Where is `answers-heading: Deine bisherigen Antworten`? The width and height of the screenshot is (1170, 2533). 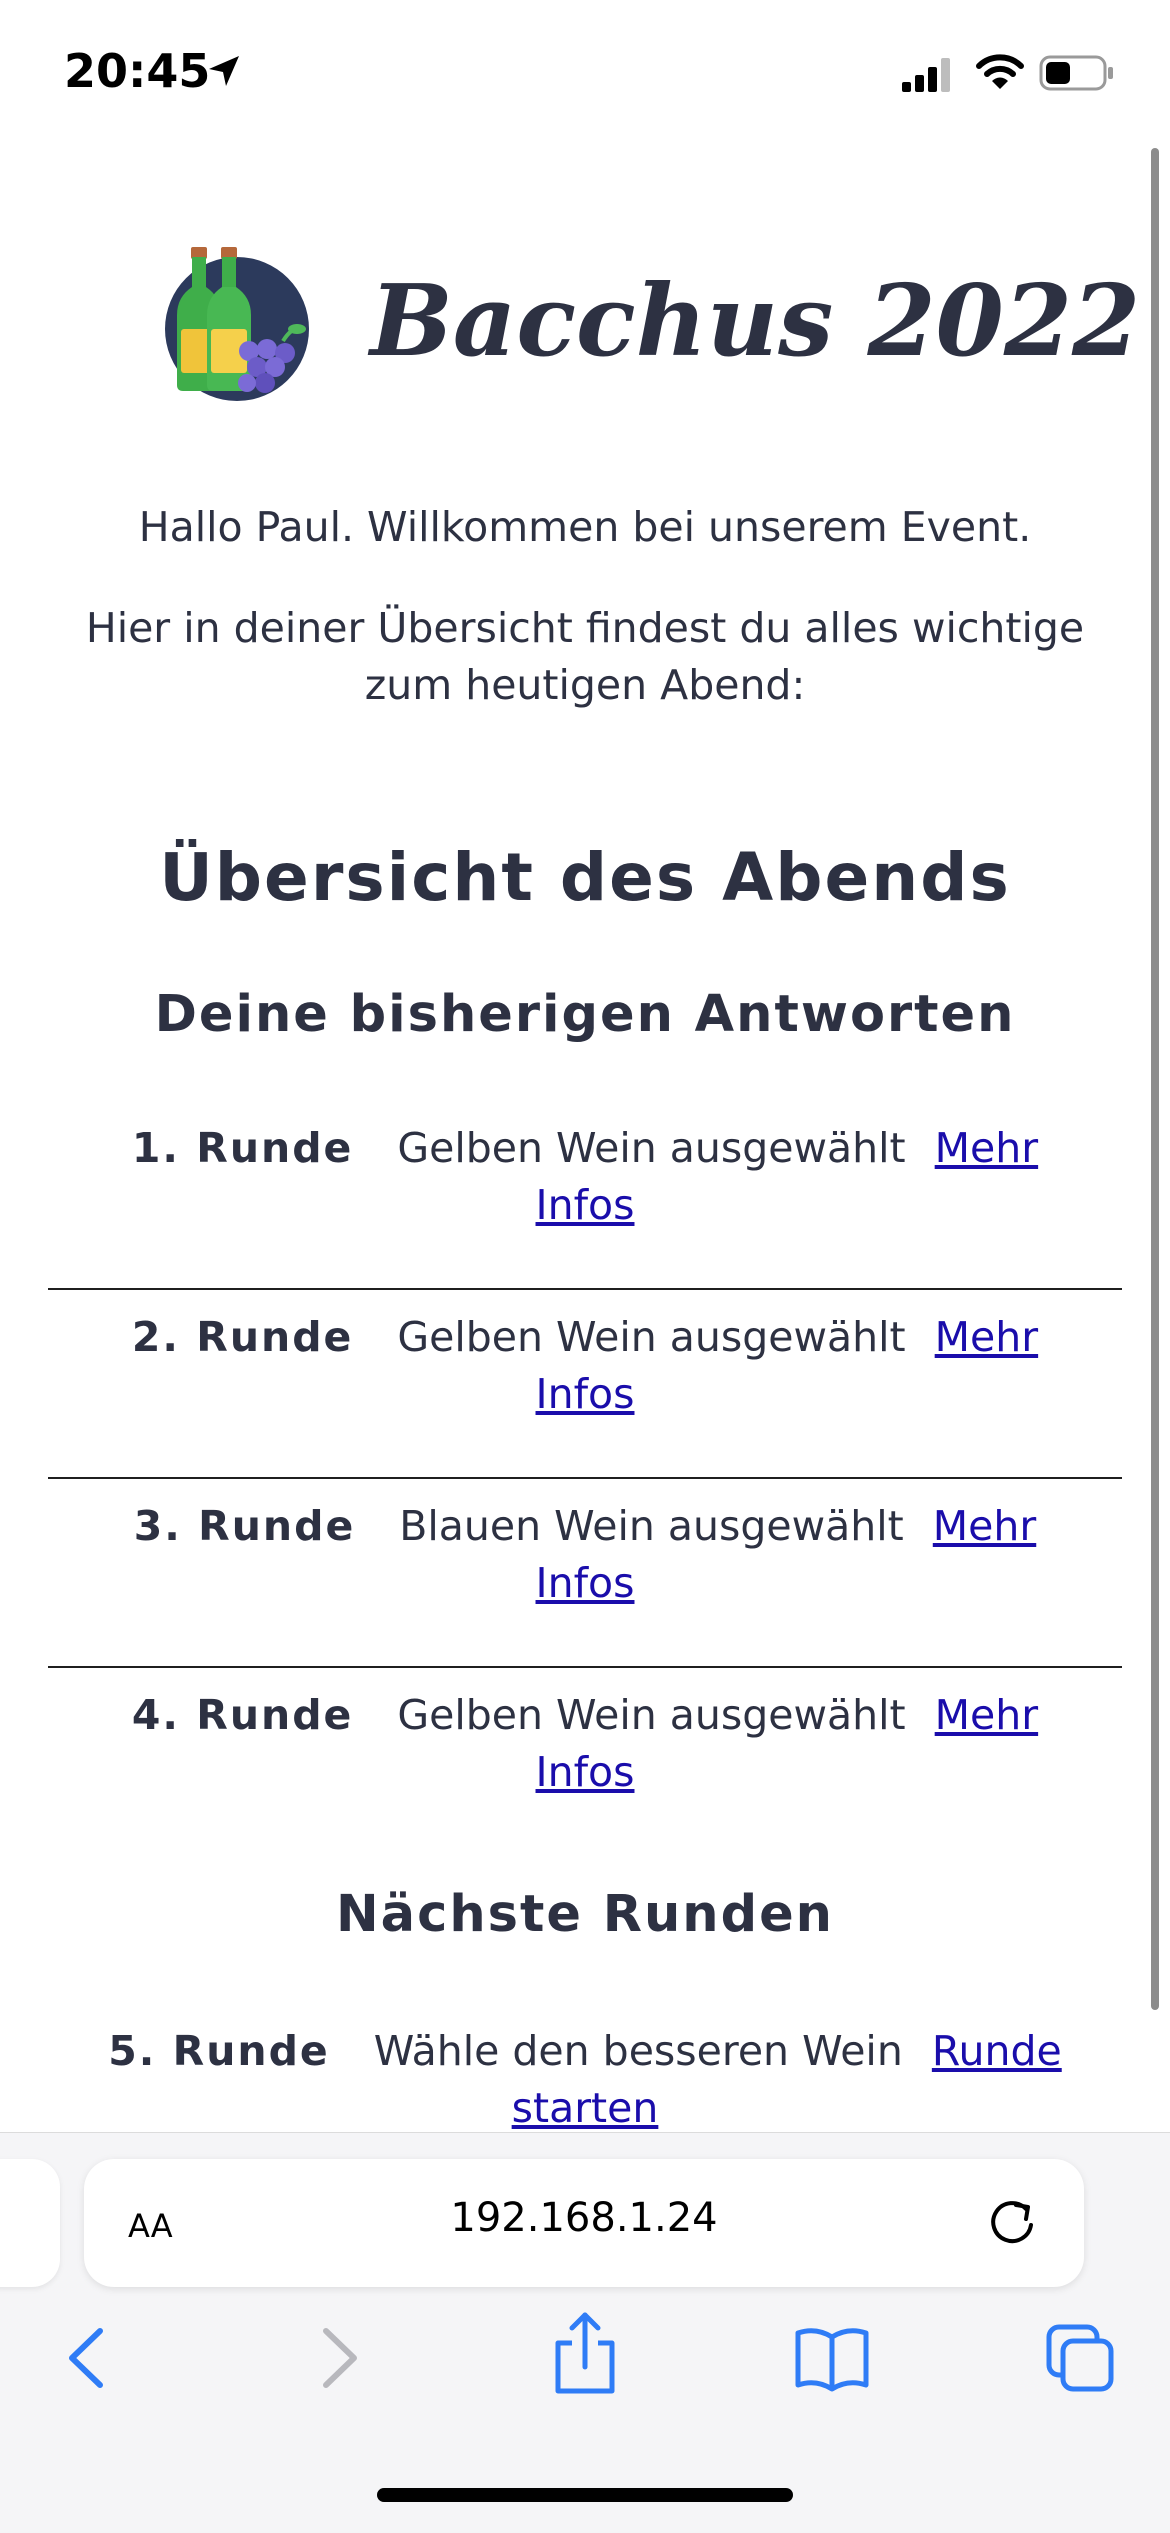
answers-heading: Deine bisherigen Antworten is located at coordinates (585, 1014).